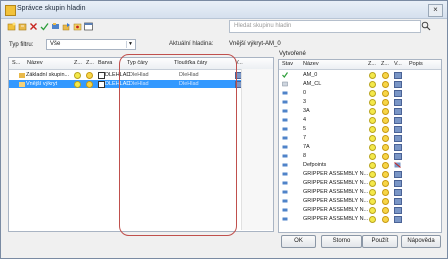  What do you see at coordinates (55, 26) in the screenshot?
I see `layer-icon` at bounding box center [55, 26].